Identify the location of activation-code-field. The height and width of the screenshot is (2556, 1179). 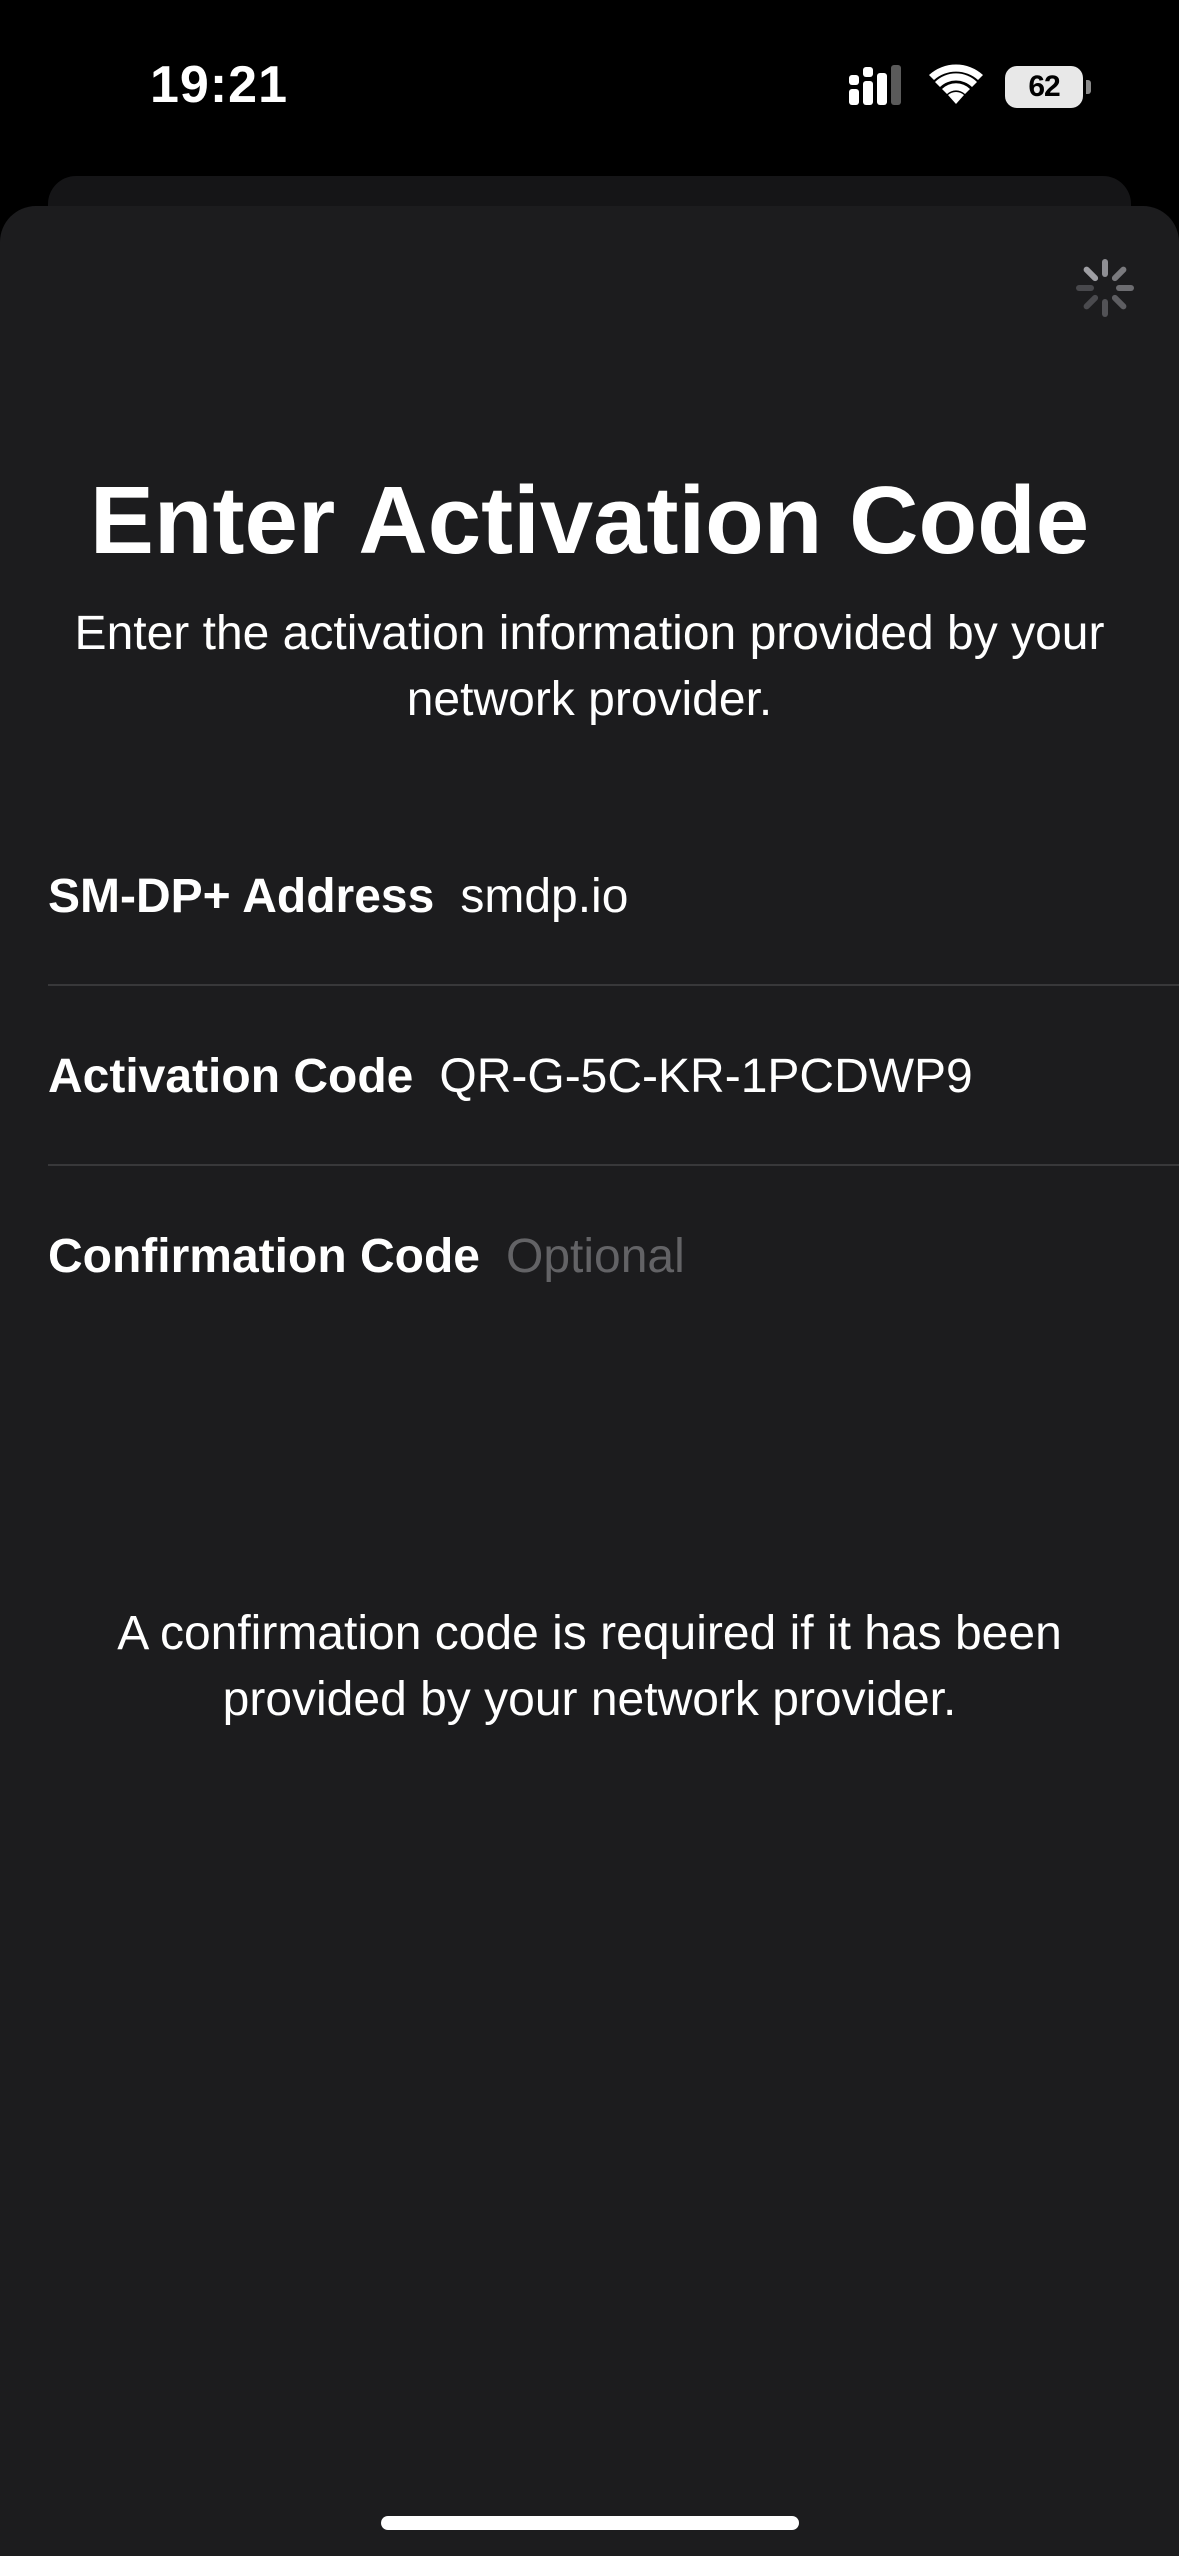
(749, 1076).